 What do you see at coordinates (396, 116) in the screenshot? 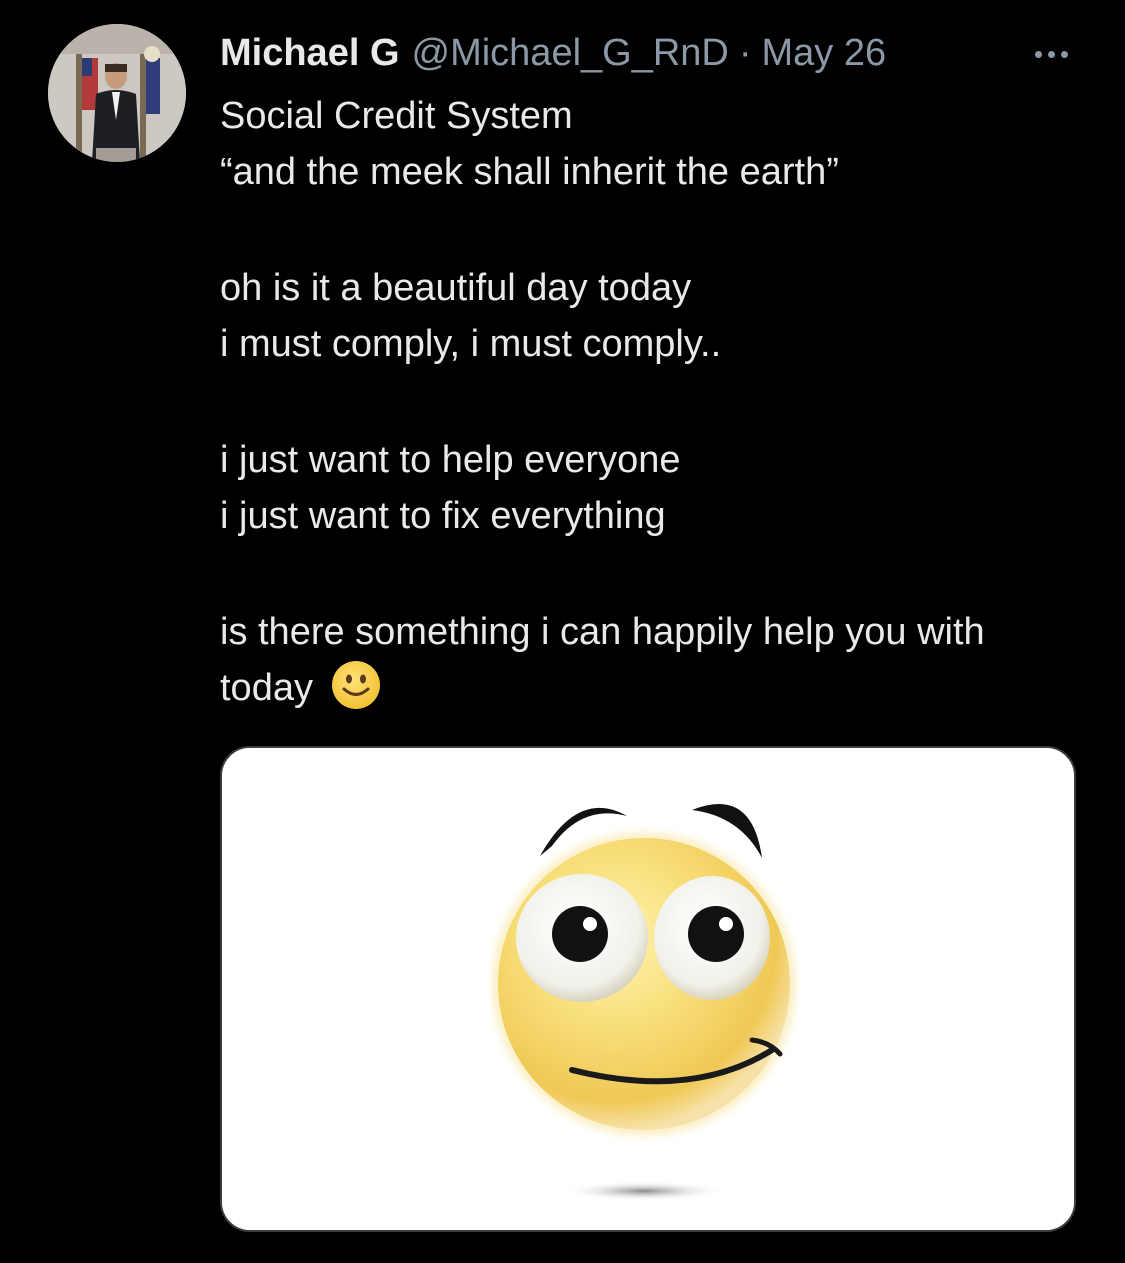
I see `tweet-text-line: Social Credit System` at bounding box center [396, 116].